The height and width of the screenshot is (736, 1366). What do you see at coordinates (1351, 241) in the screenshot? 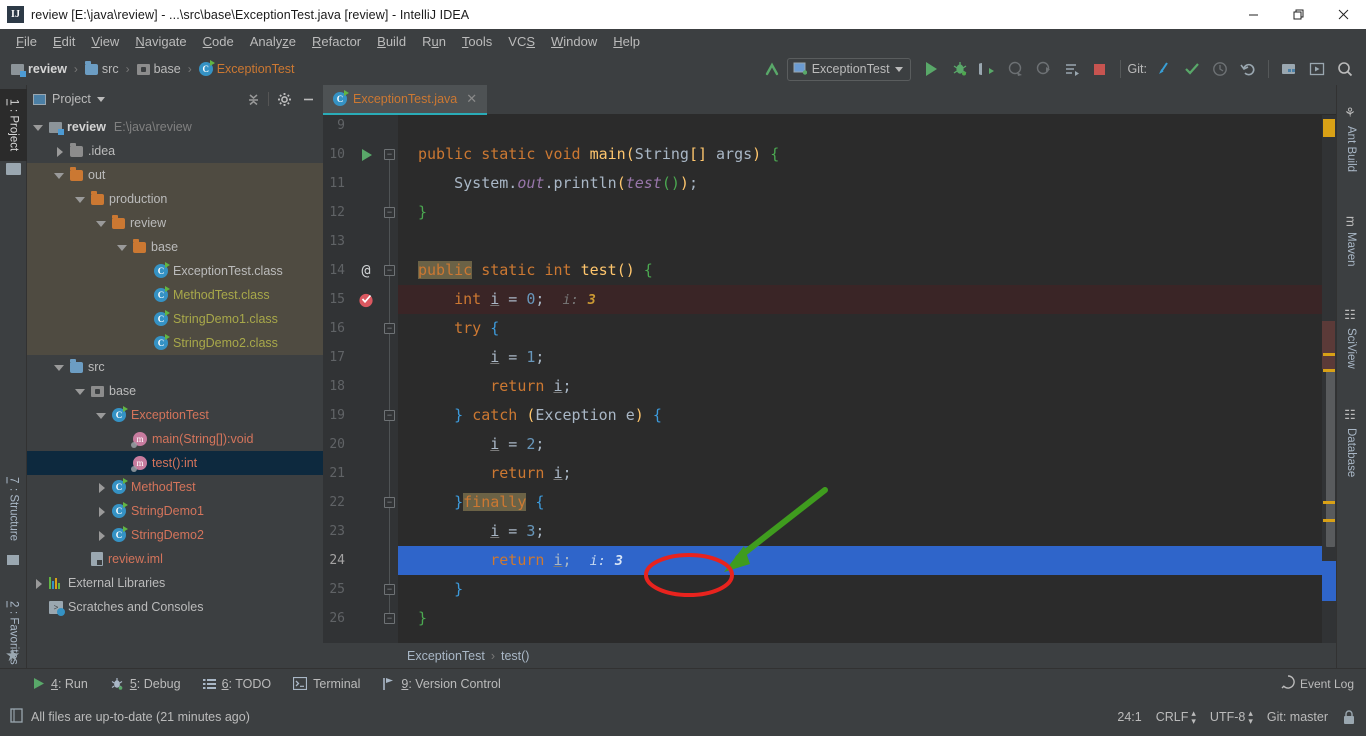
I see `strip-button-maven: m Maven` at bounding box center [1351, 241].